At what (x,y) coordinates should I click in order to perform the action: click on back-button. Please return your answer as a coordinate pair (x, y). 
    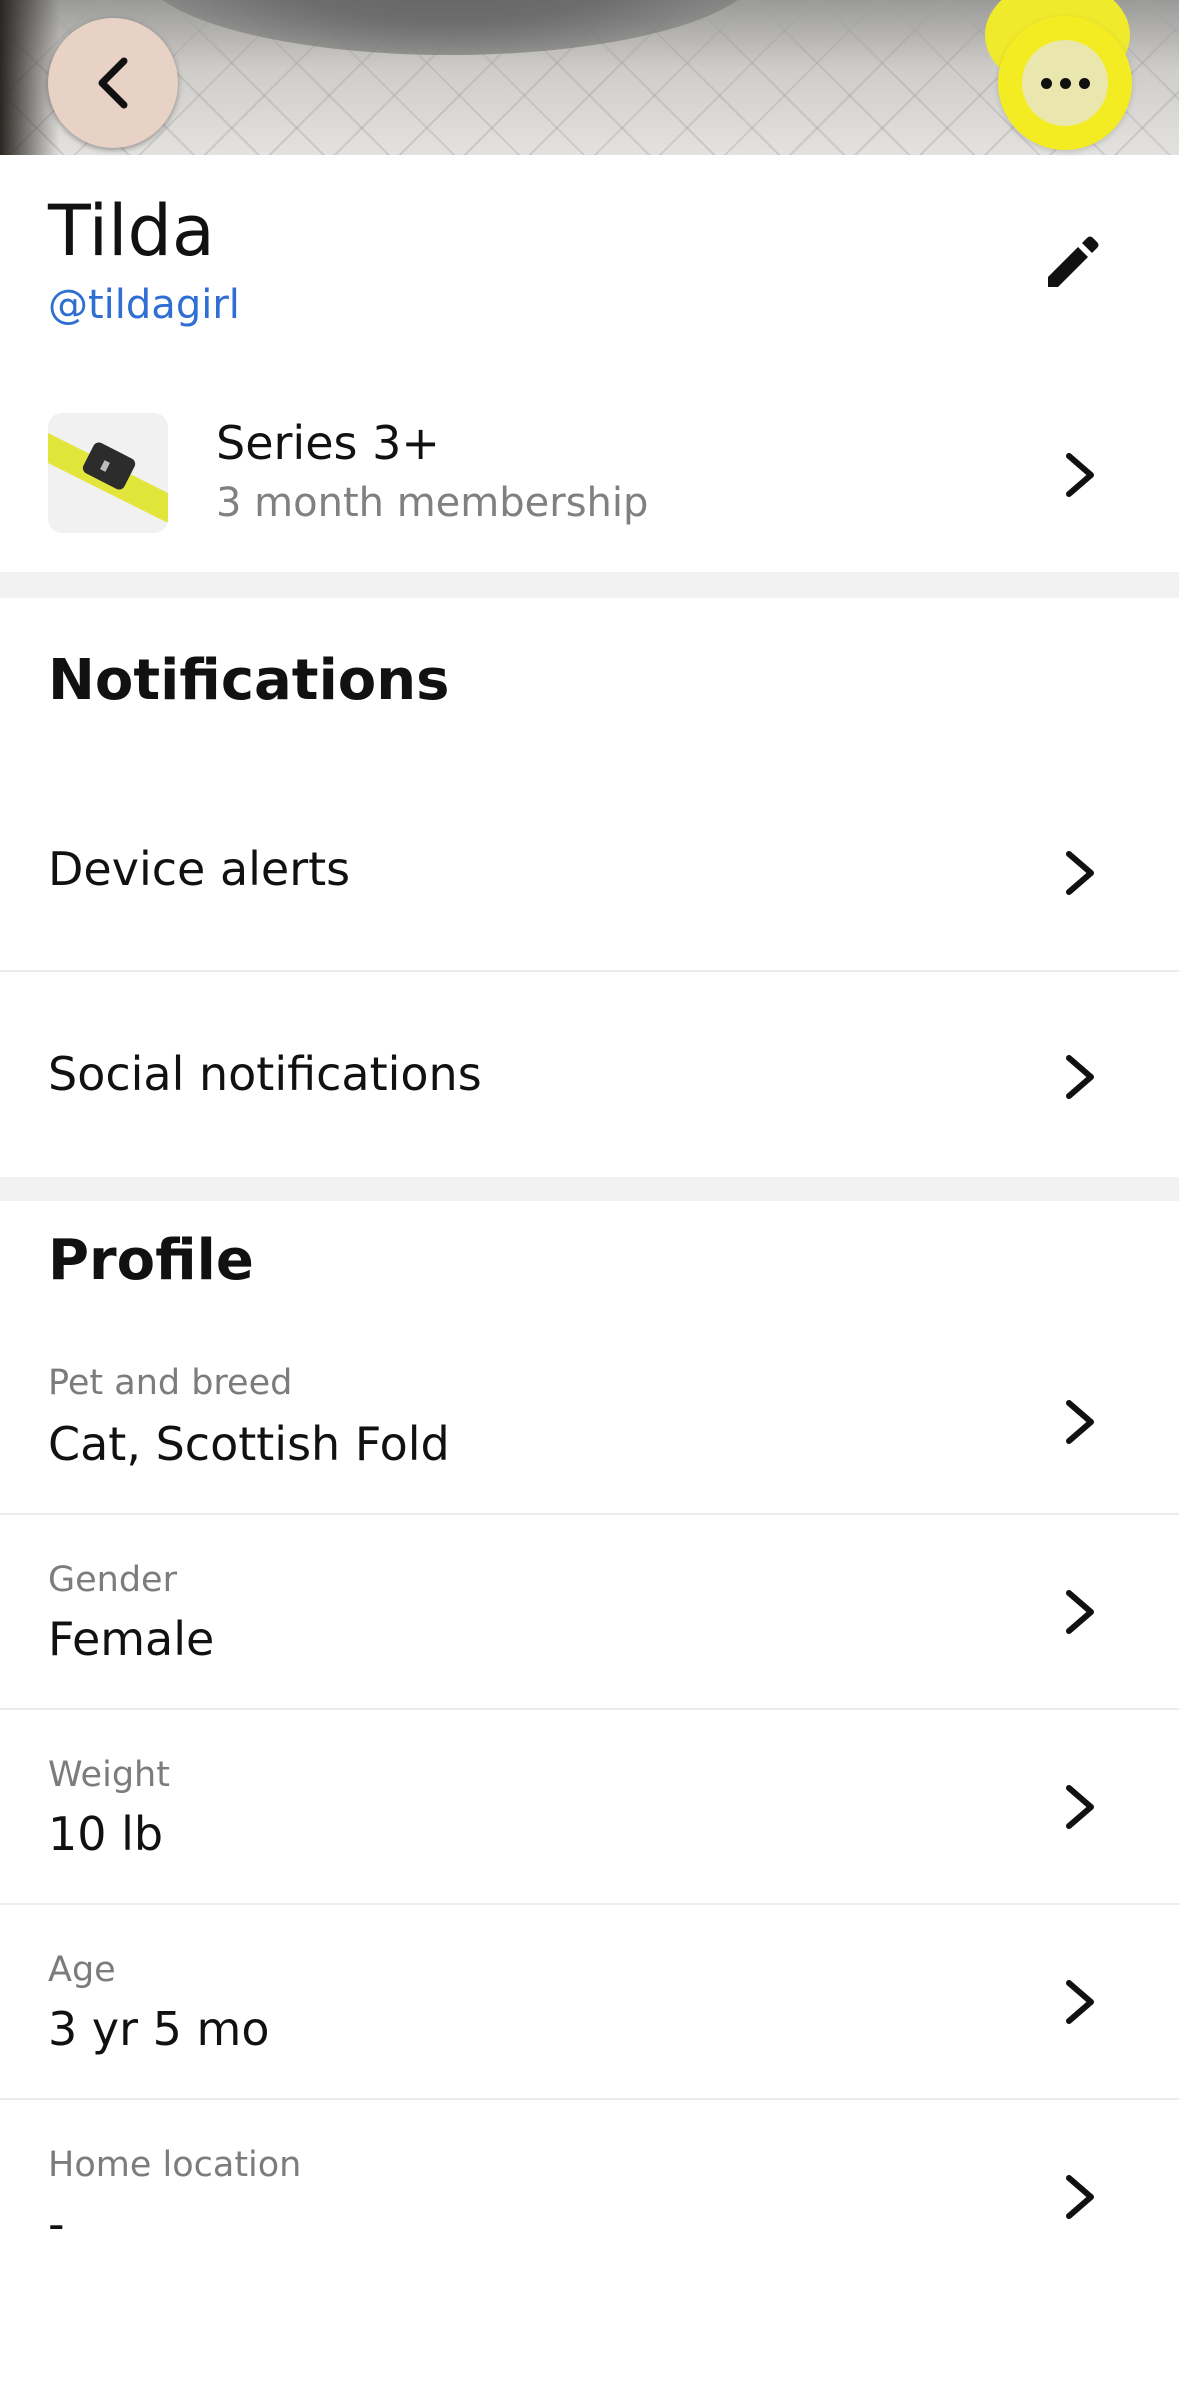
    Looking at the image, I should click on (113, 83).